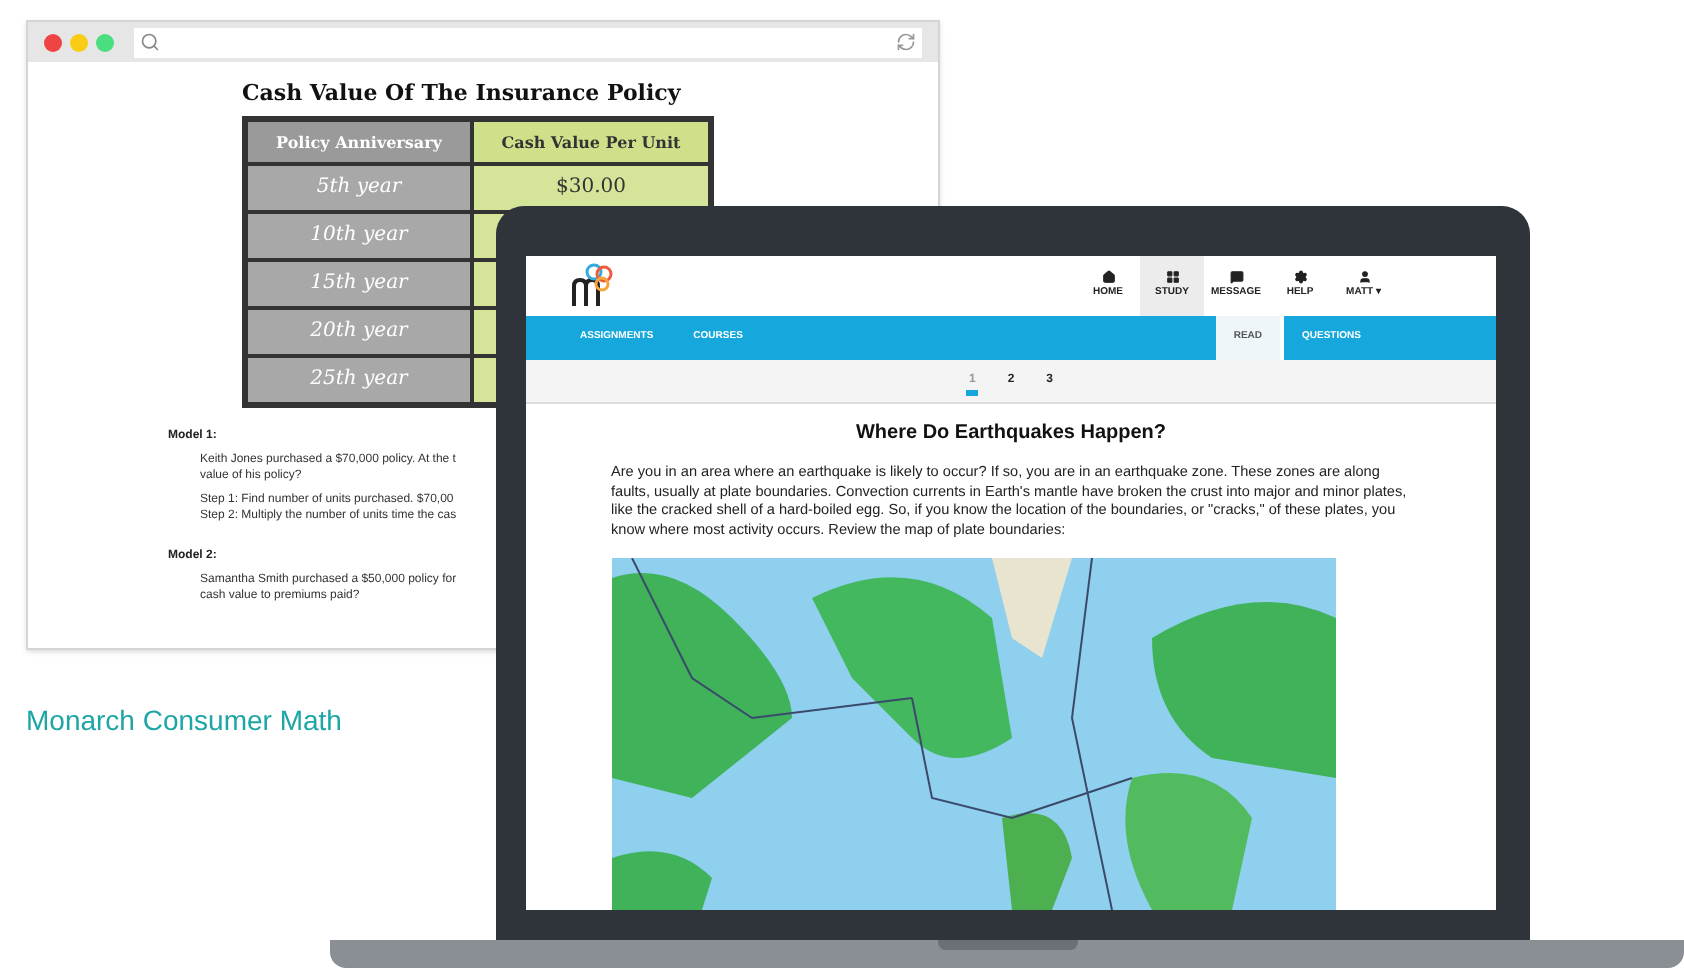  I want to click on chat-icon, so click(1236, 277).